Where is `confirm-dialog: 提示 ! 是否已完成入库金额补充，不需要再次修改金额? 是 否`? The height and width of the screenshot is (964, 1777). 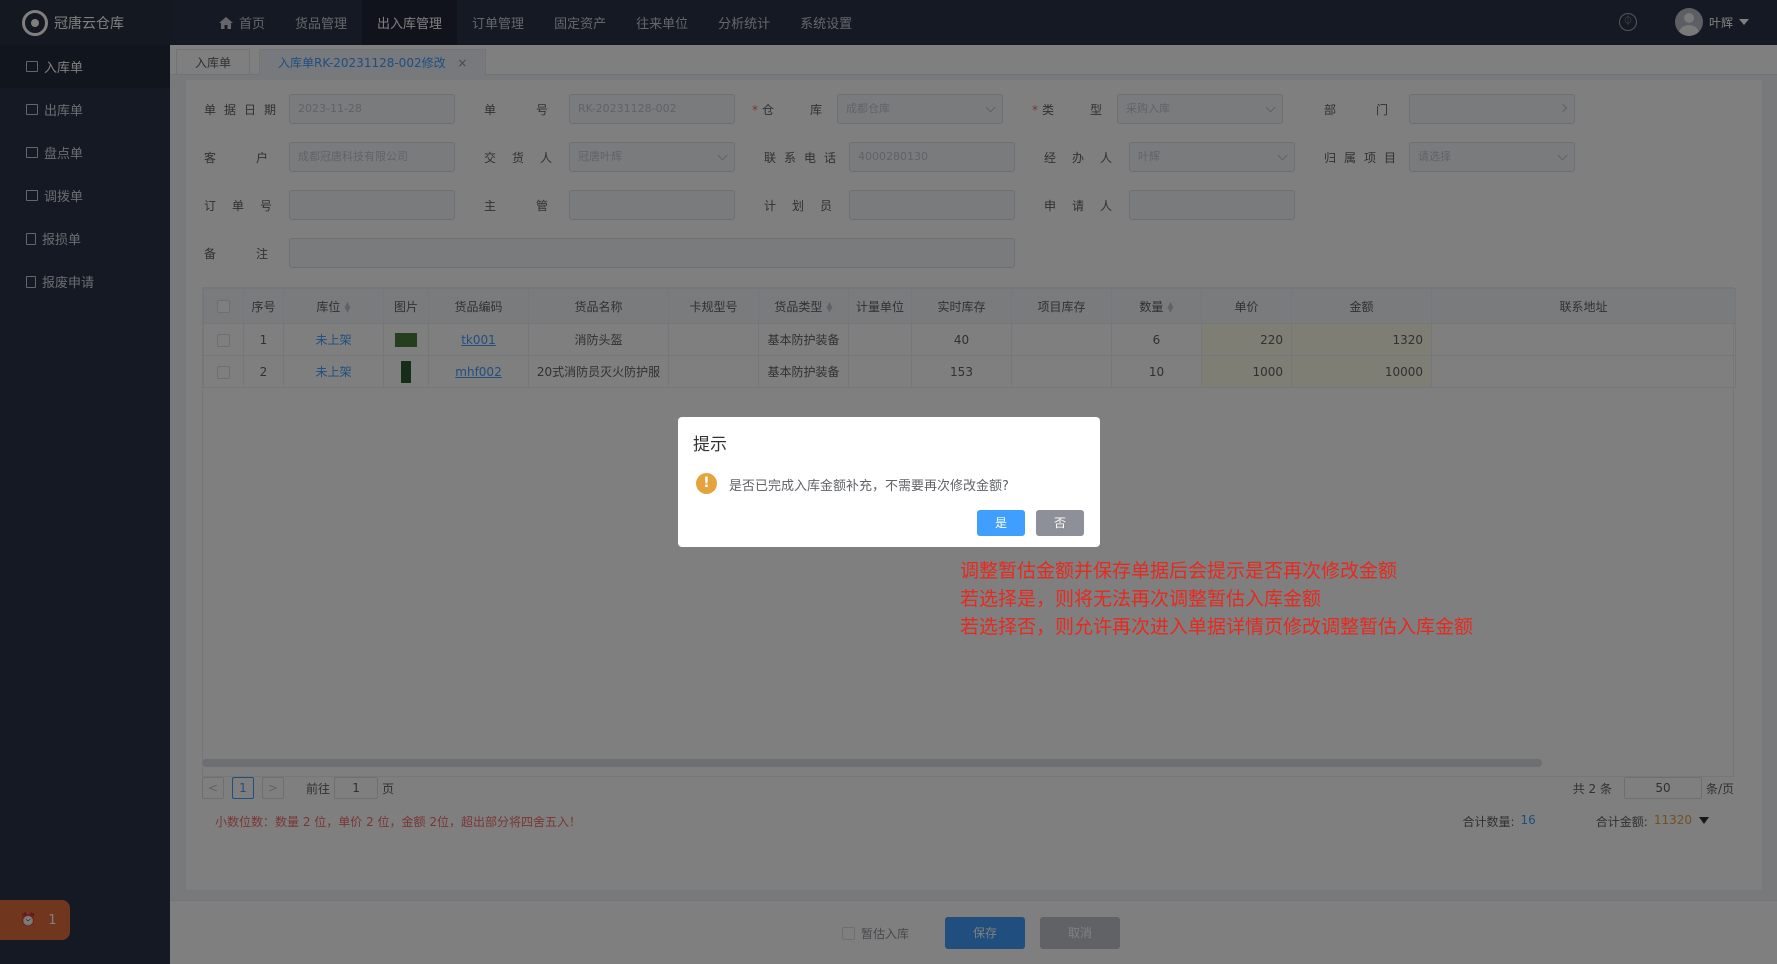
confirm-dialog: 提示 ! 是否已完成入库金额补充，不需要再次修改金额? 是 否 is located at coordinates (889, 482).